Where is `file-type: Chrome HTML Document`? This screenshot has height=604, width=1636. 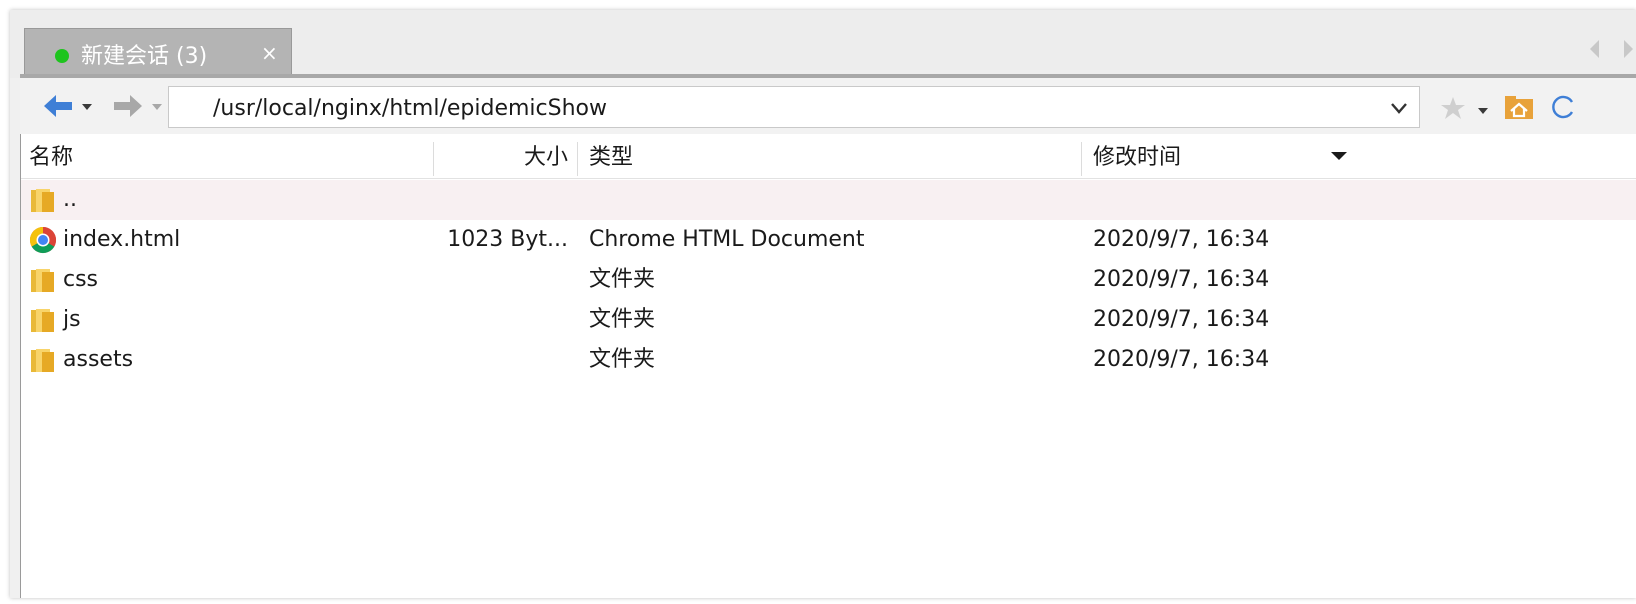 file-type: Chrome HTML Document is located at coordinates (727, 239).